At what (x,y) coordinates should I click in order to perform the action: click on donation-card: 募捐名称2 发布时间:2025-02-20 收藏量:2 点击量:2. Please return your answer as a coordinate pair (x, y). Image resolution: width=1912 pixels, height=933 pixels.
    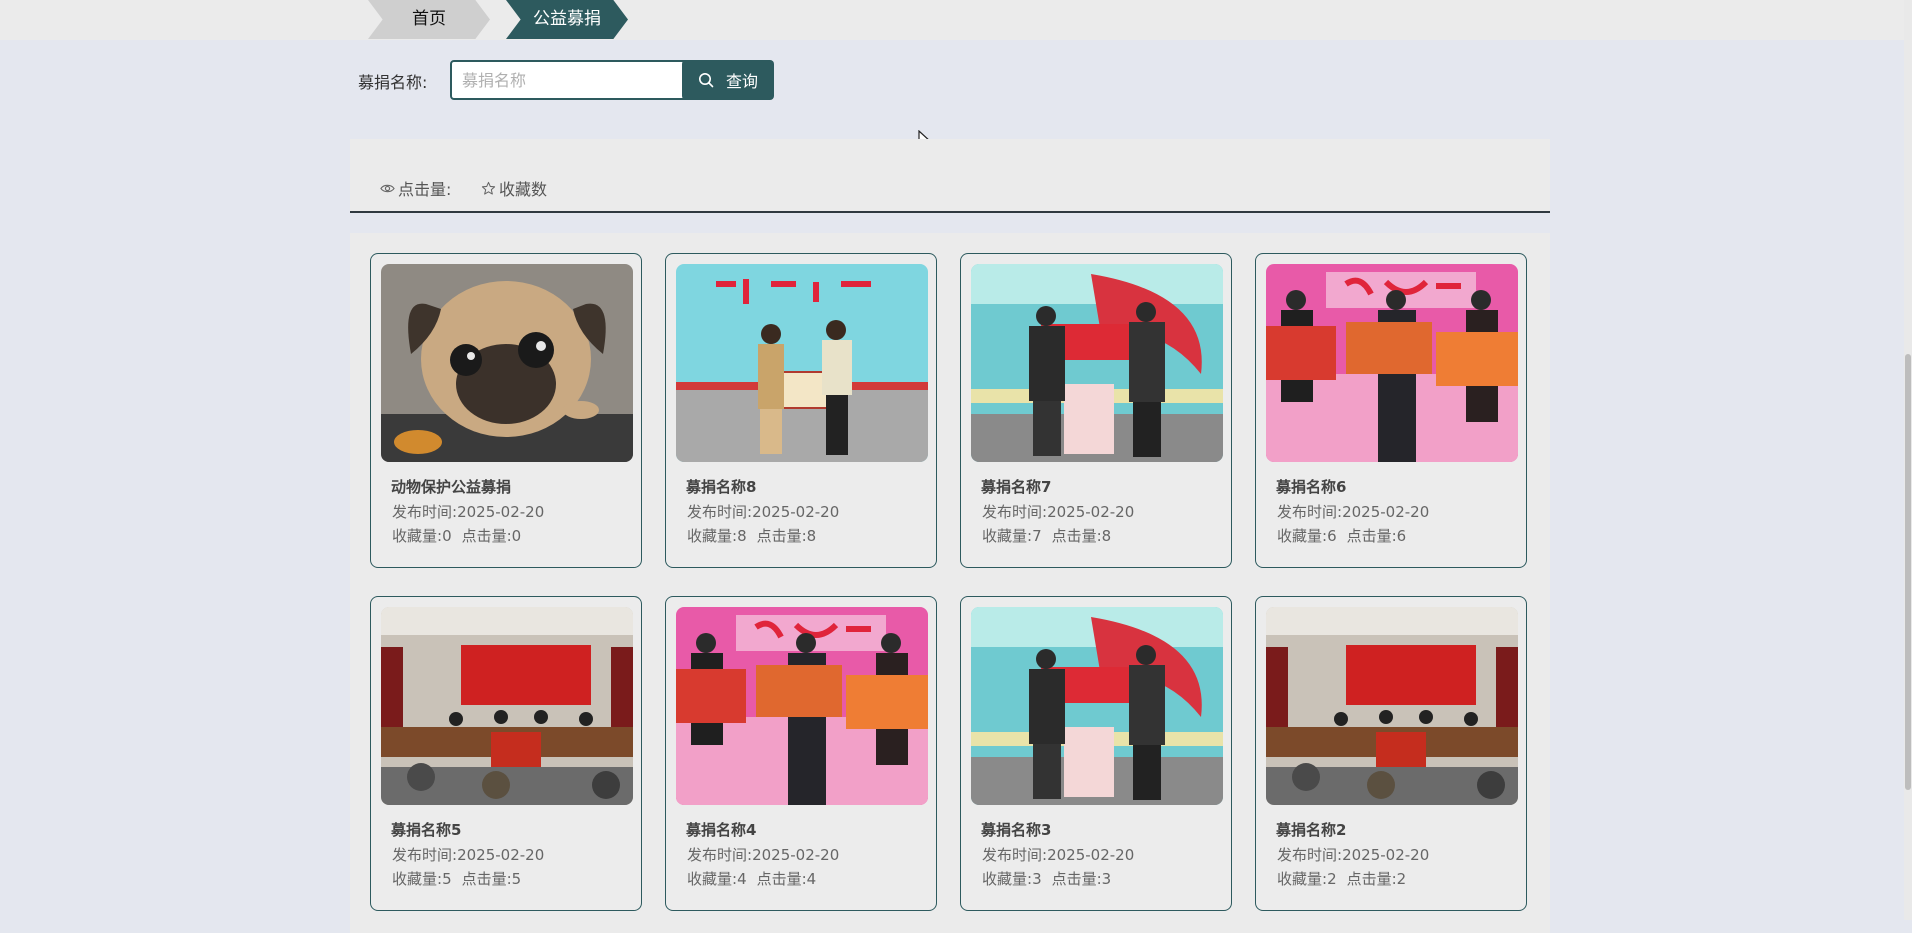
    Looking at the image, I should click on (1391, 753).